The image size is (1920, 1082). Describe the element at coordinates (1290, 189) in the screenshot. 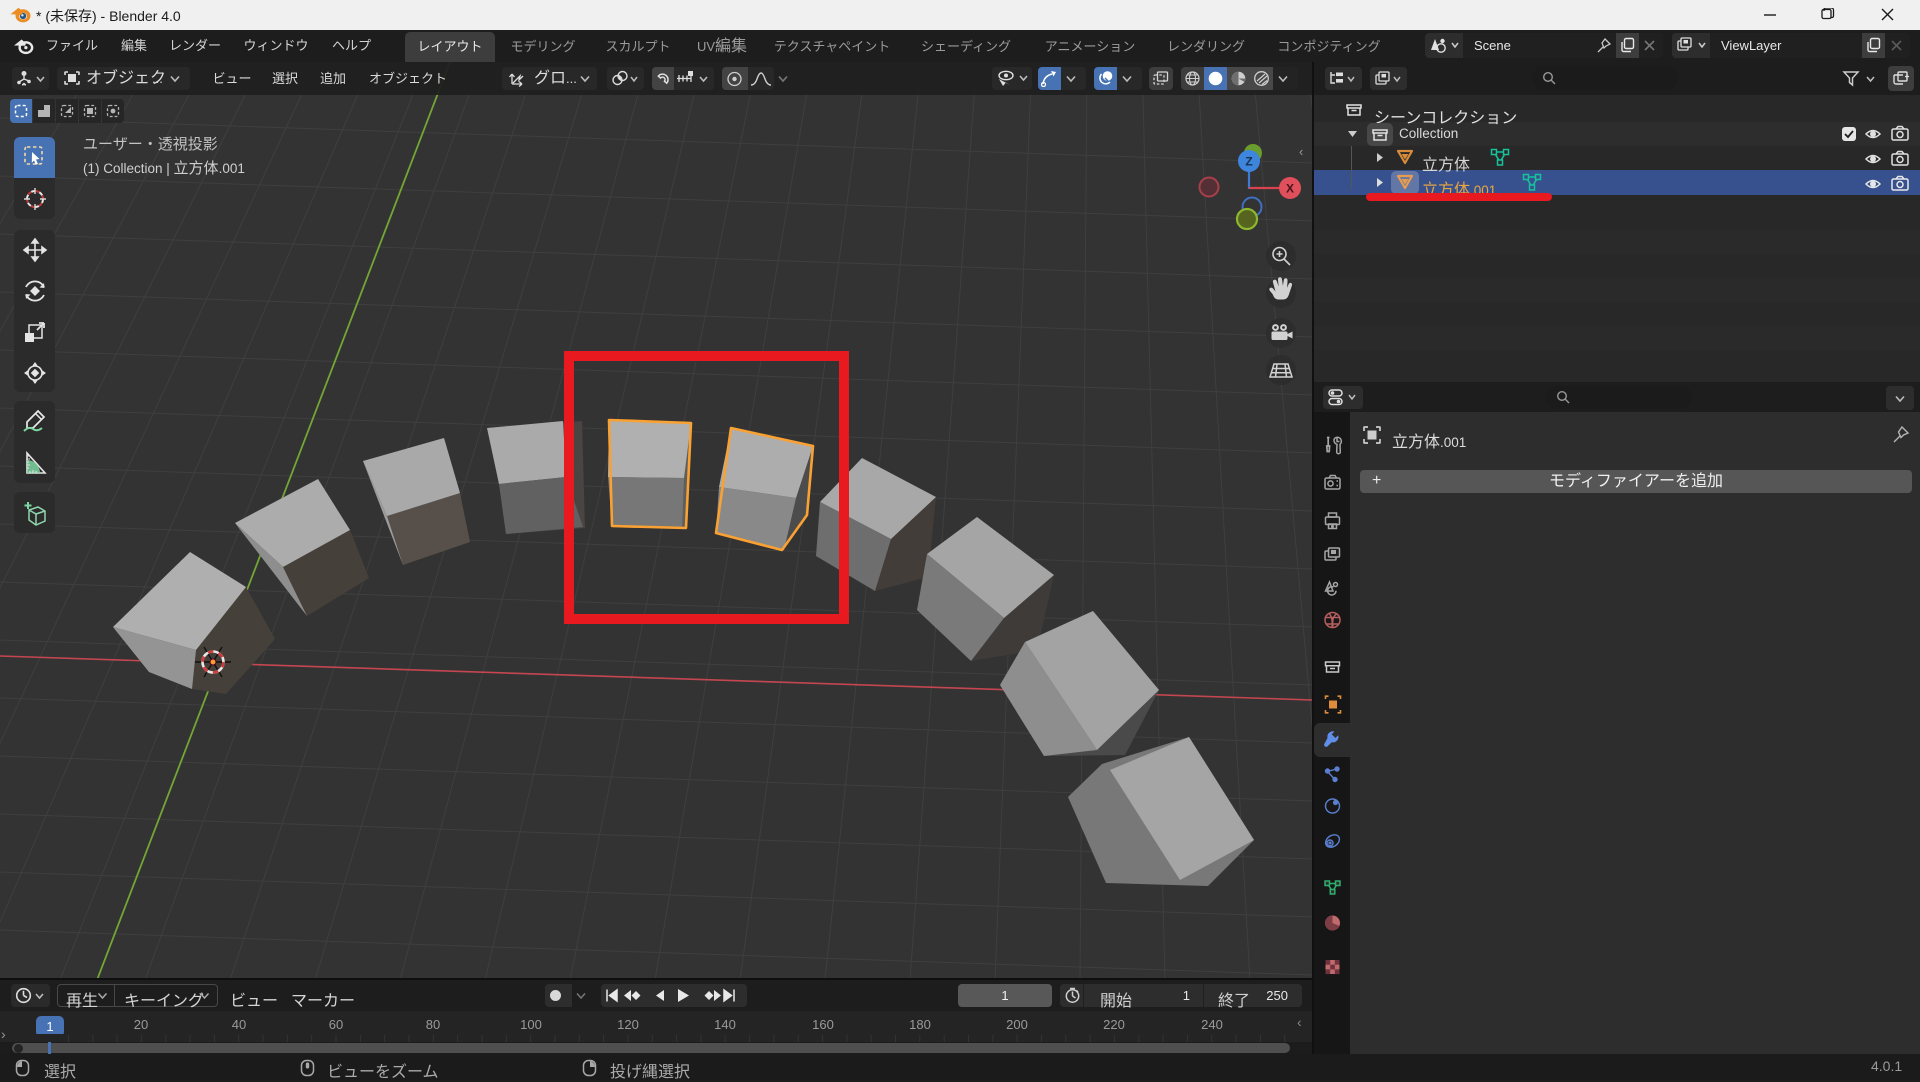

I see `svg-text: X` at that location.